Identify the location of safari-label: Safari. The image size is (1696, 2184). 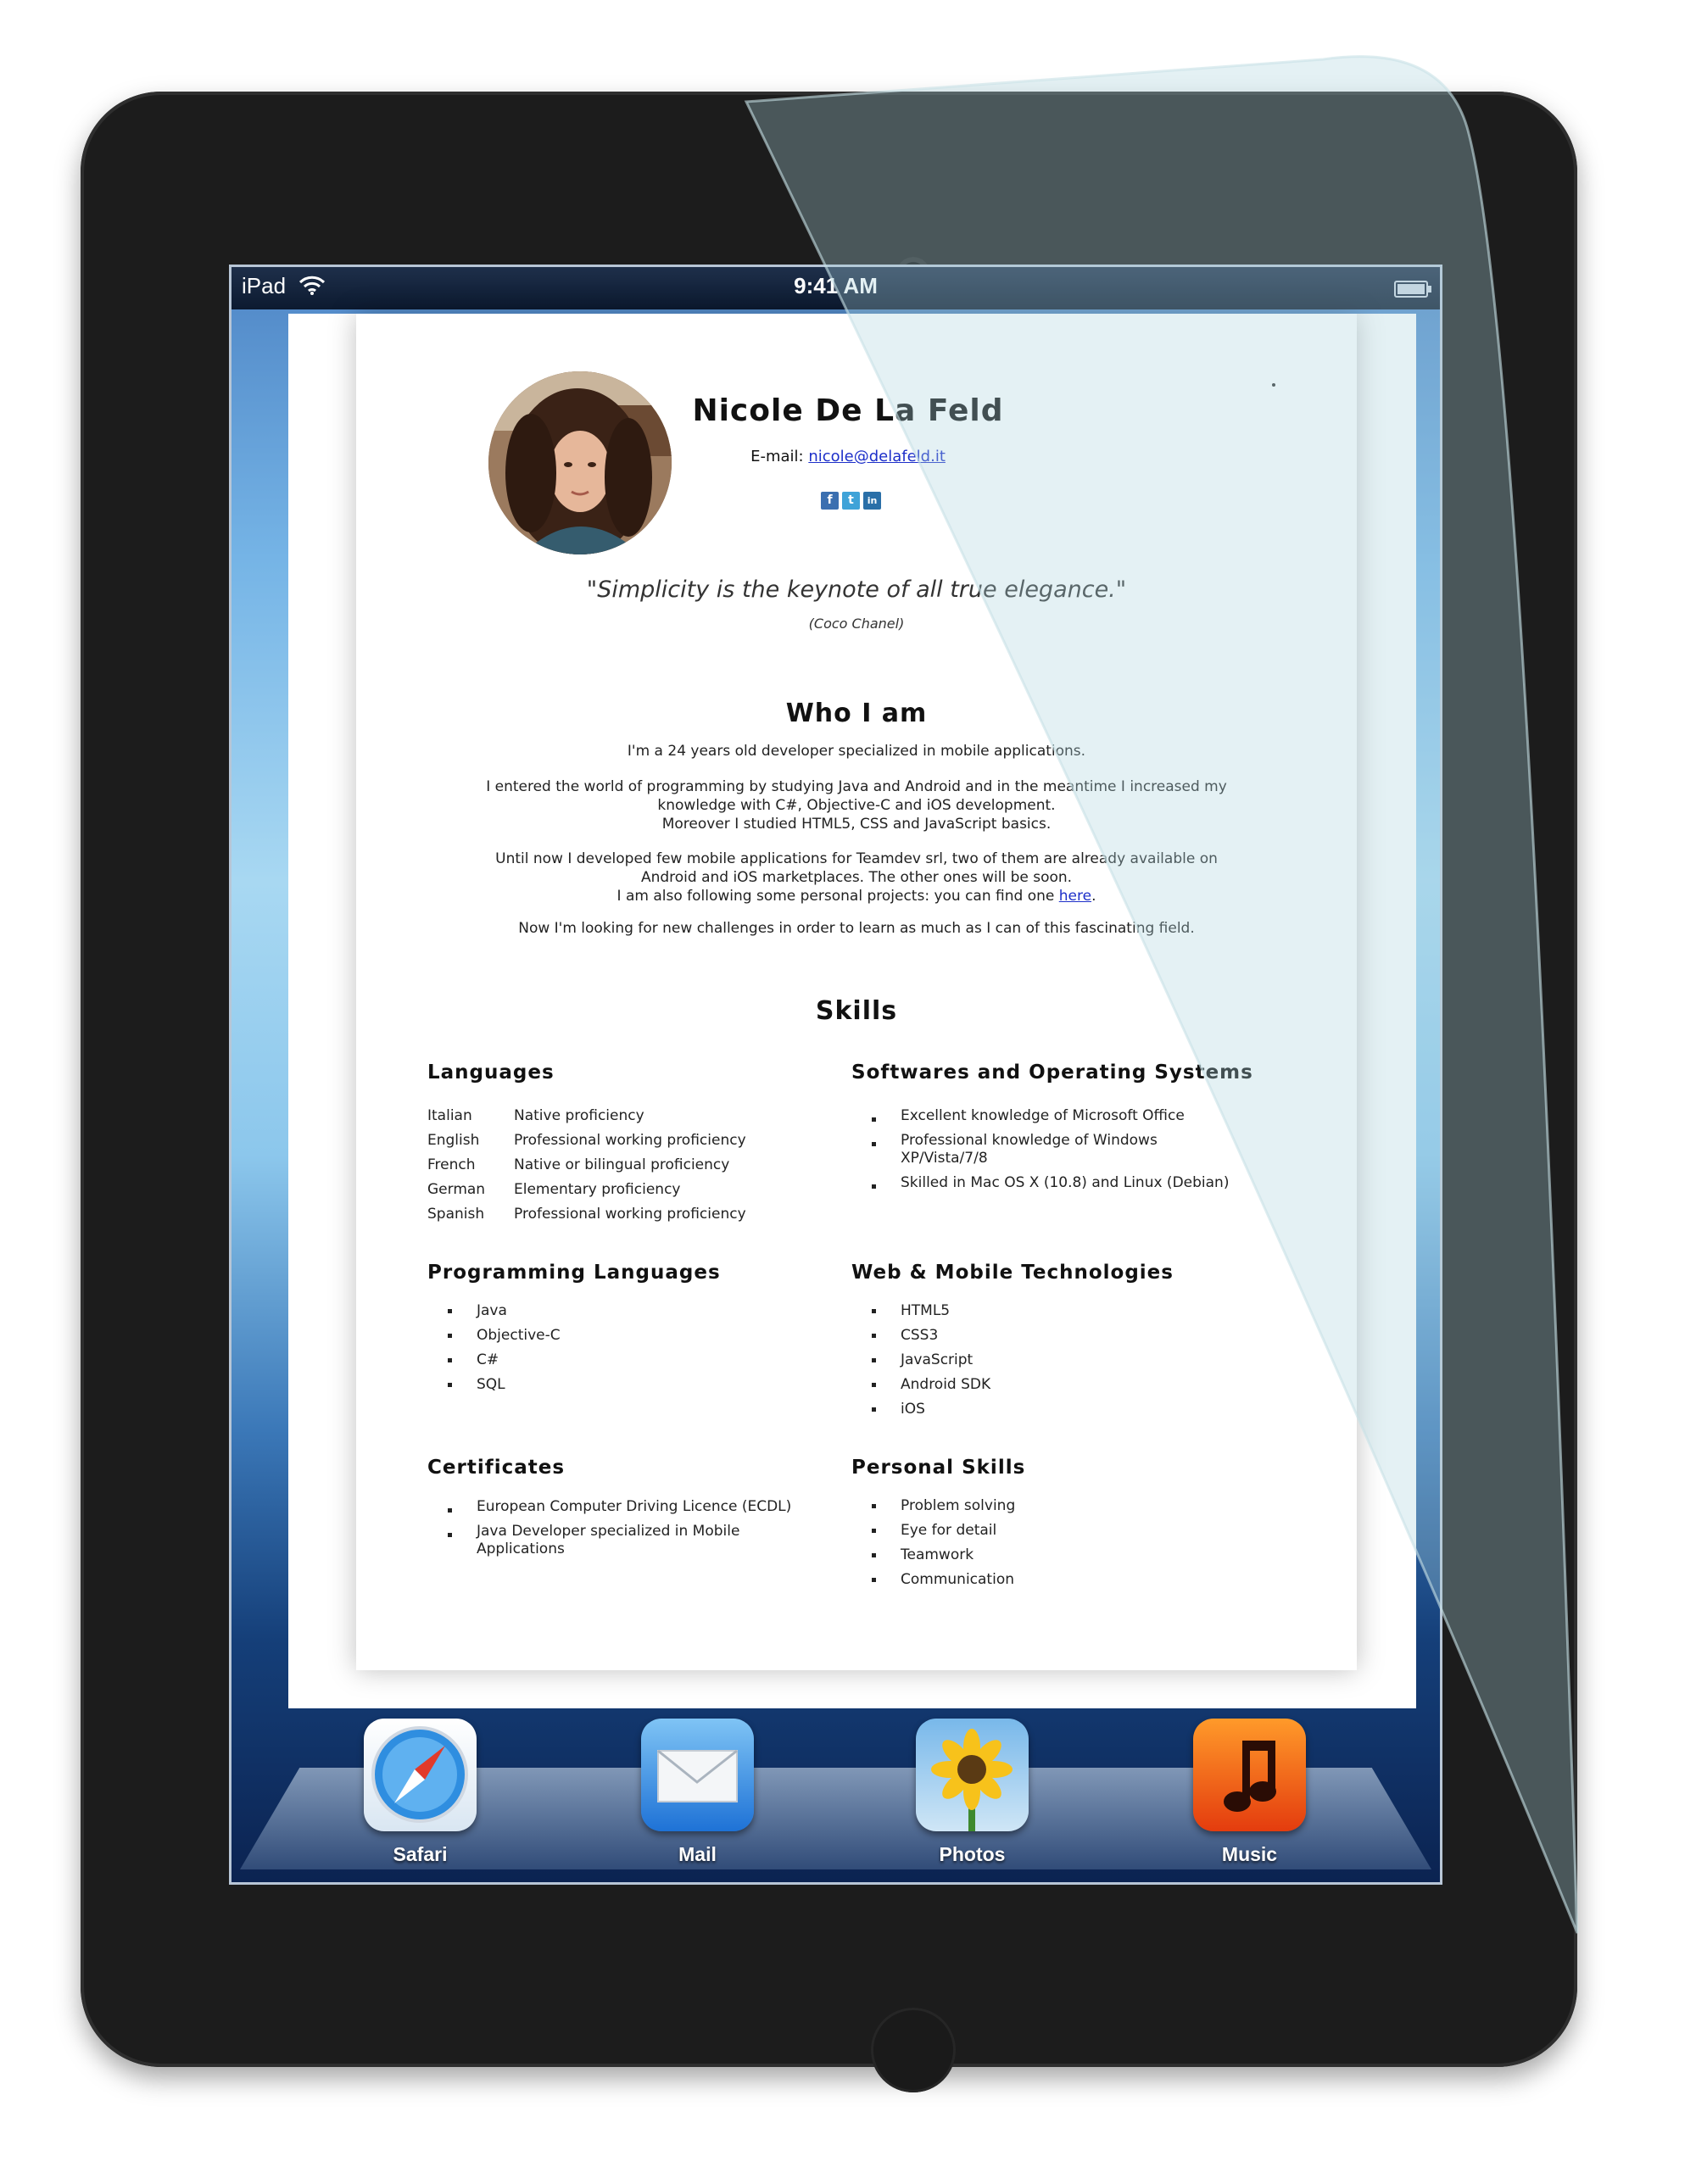
(420, 1854).